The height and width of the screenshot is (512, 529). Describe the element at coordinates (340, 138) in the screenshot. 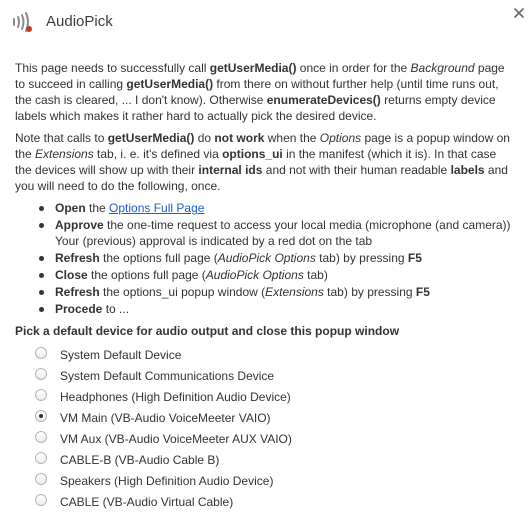

I see `italic-text: Options` at that location.